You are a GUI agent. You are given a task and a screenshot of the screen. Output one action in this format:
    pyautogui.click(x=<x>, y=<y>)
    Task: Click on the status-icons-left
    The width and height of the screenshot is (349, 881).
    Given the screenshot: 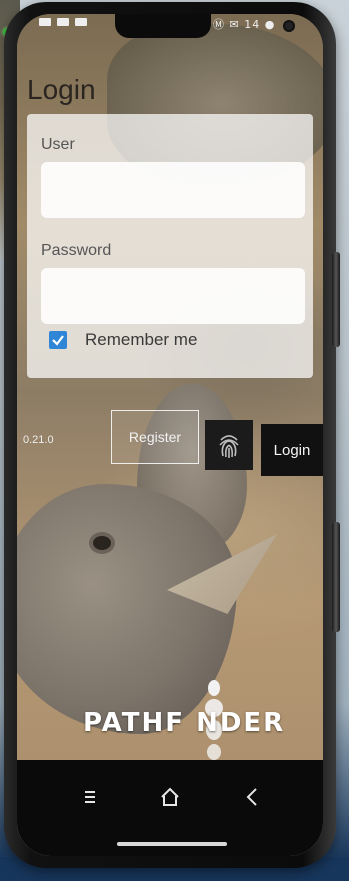 What is the action you would take?
    pyautogui.click(x=63, y=22)
    